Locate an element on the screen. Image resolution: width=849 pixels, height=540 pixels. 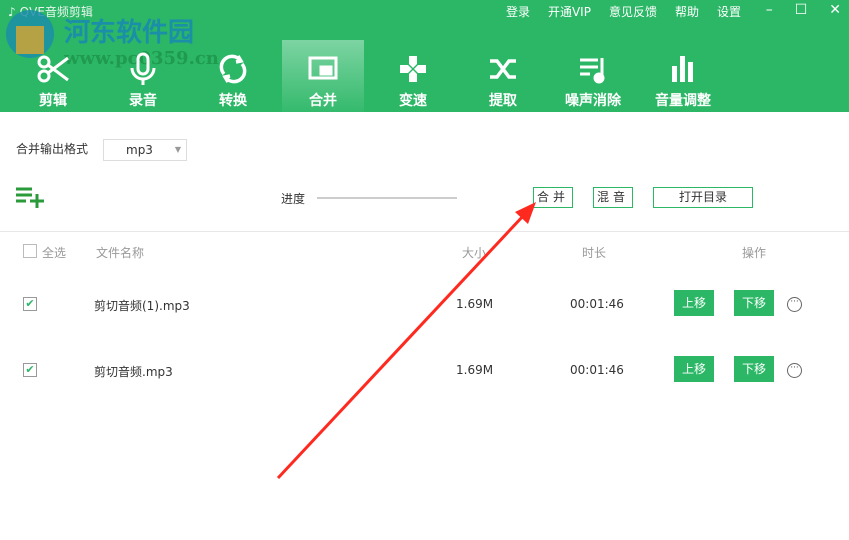
feedback-link: 意见反馈 is located at coordinates (633, 11).